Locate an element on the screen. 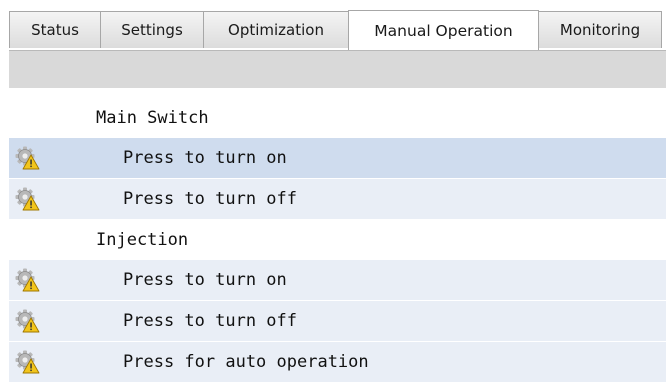 The width and height of the screenshot is (666, 383). action-label: Press for auto operation is located at coordinates (246, 362).